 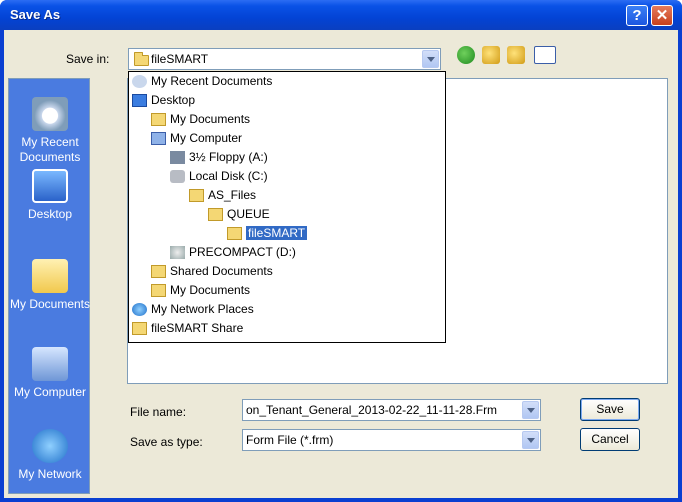 What do you see at coordinates (50, 149) in the screenshot?
I see `place-label: My Recent Documents` at bounding box center [50, 149].